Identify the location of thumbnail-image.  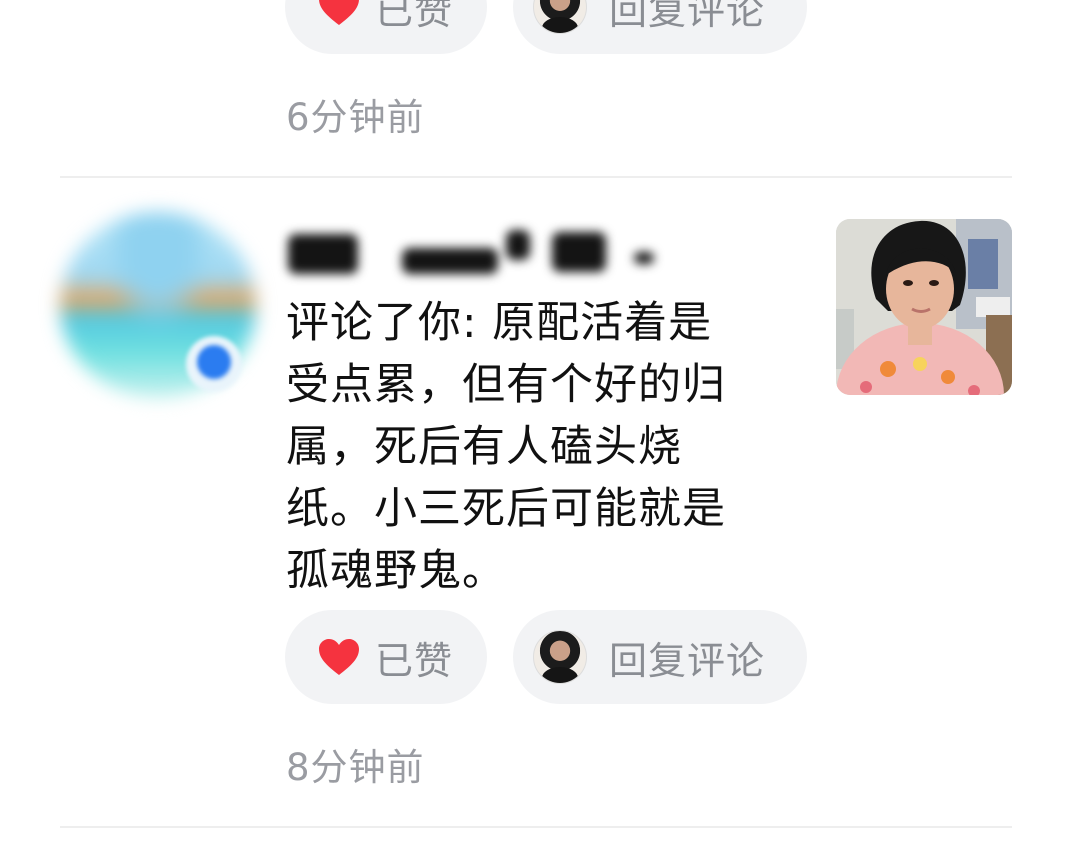
(924, 307).